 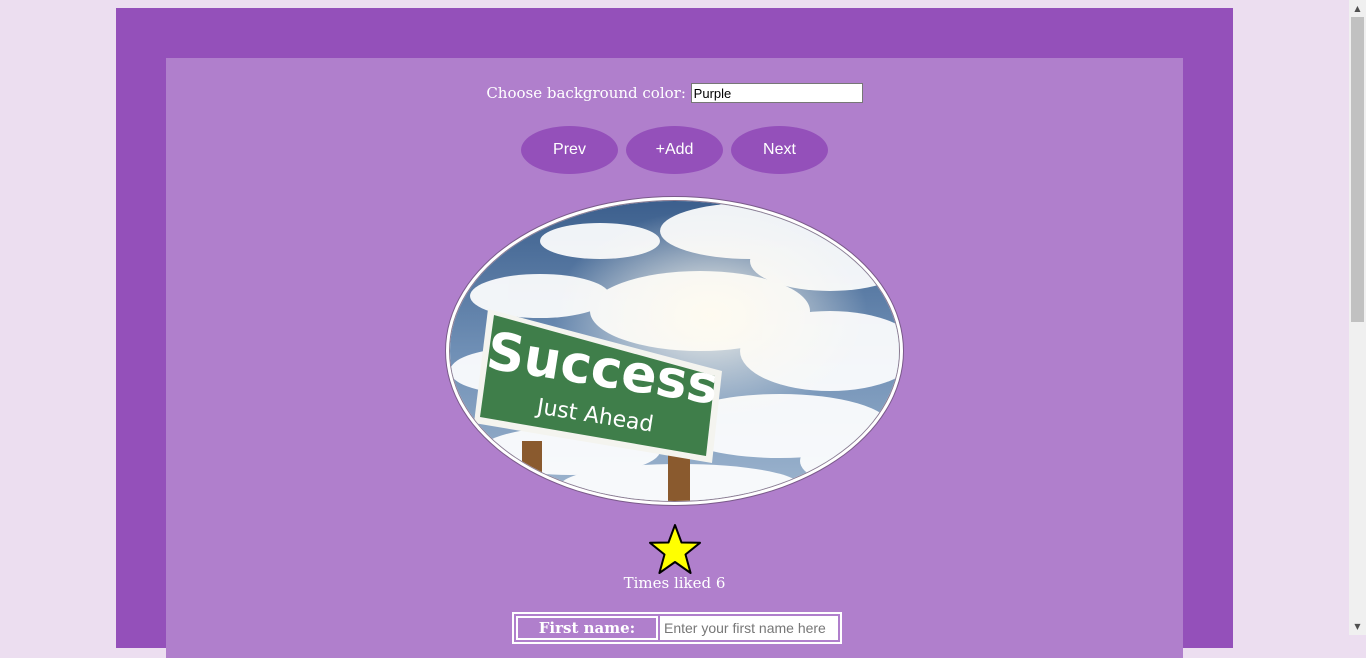 I want to click on background-color-label: Choose background color:, so click(x=586, y=93).